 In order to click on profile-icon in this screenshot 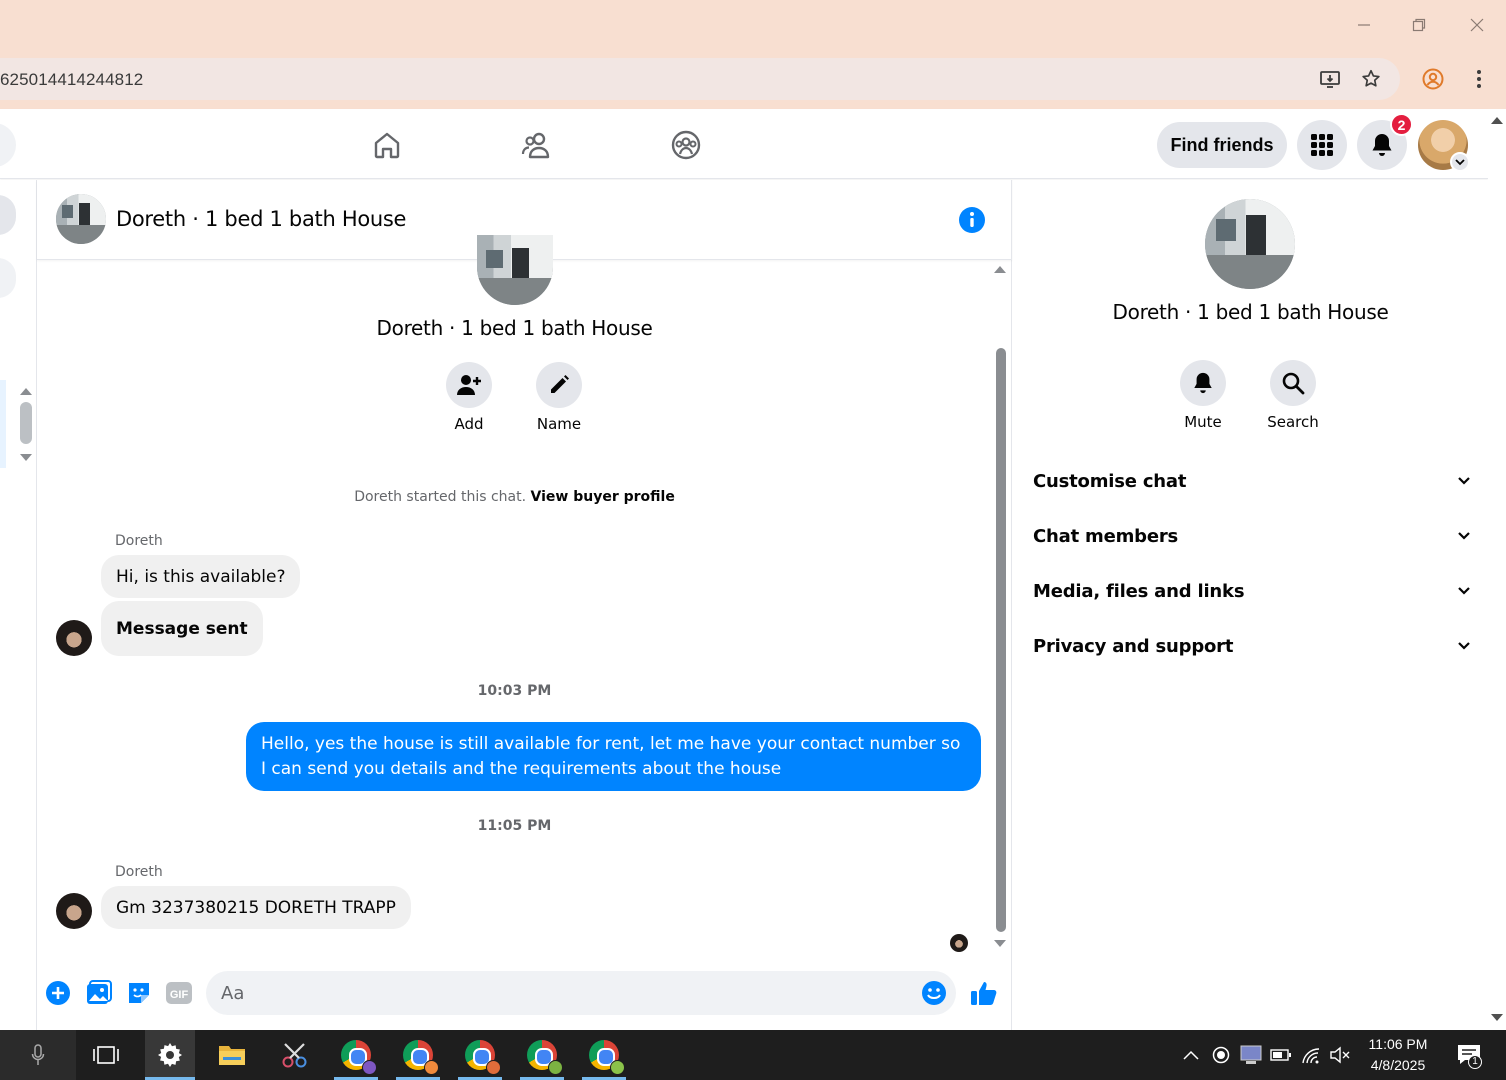, I will do `click(1433, 79)`.